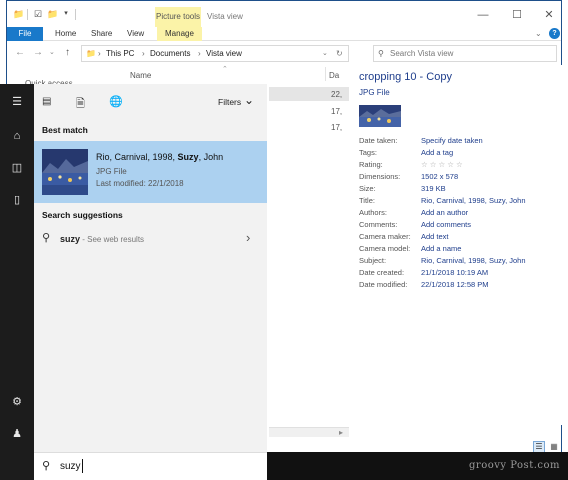 This screenshot has width=568, height=480. What do you see at coordinates (517, 15) in the screenshot?
I see `maximize-icon: ☐` at bounding box center [517, 15].